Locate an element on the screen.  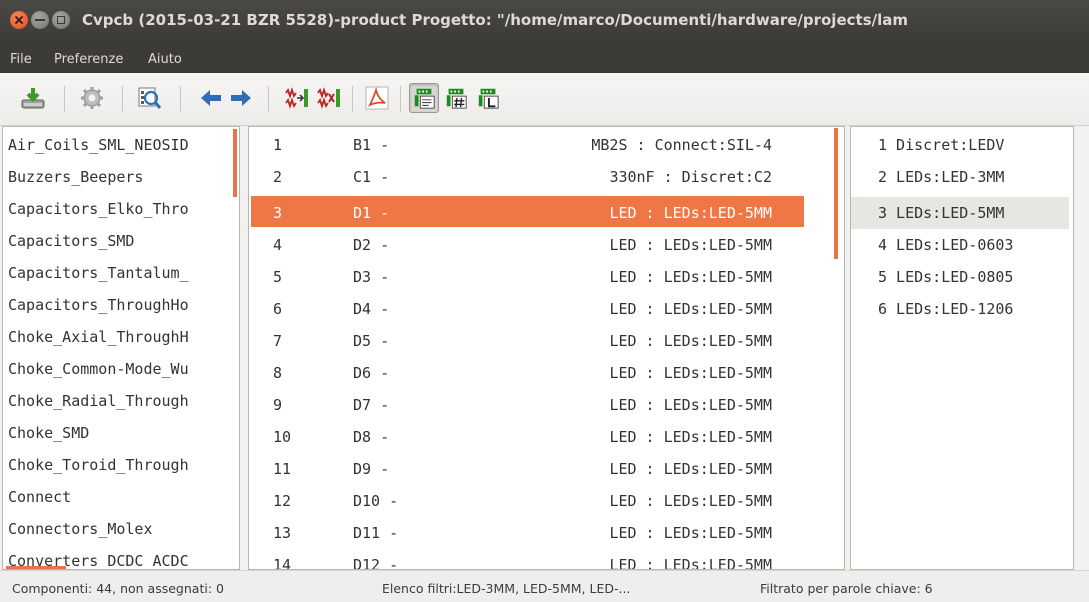
library-item: Capacitors_Elko_Thro is located at coordinates (98, 209).